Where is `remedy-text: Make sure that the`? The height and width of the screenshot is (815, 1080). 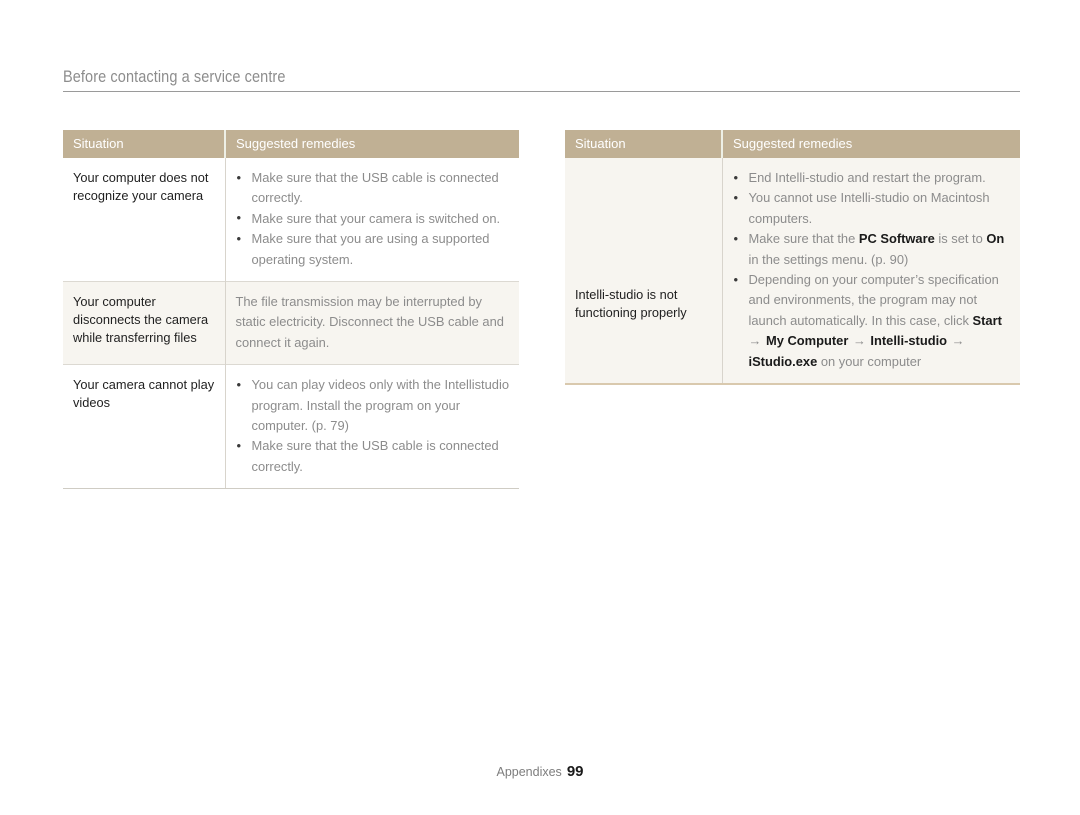 remedy-text: Make sure that the is located at coordinates (803, 239).